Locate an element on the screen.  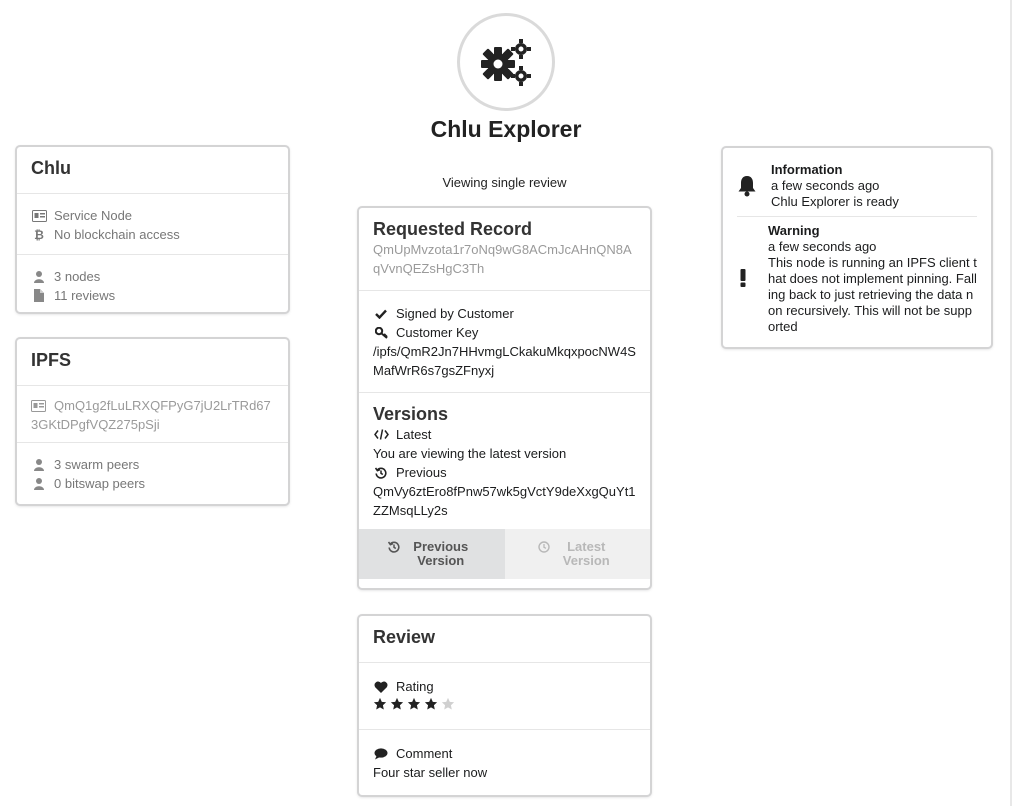
previous-label: Previous is located at coordinates (421, 472).